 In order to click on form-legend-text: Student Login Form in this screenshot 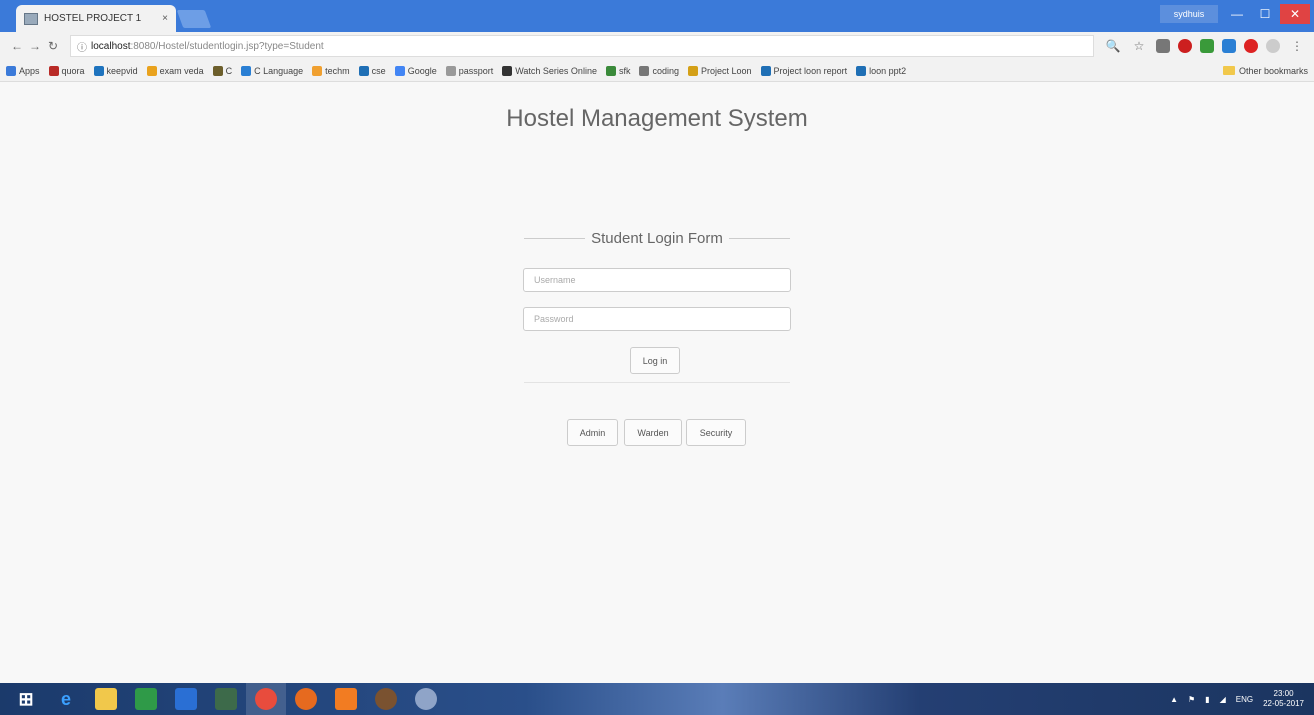, I will do `click(657, 238)`.